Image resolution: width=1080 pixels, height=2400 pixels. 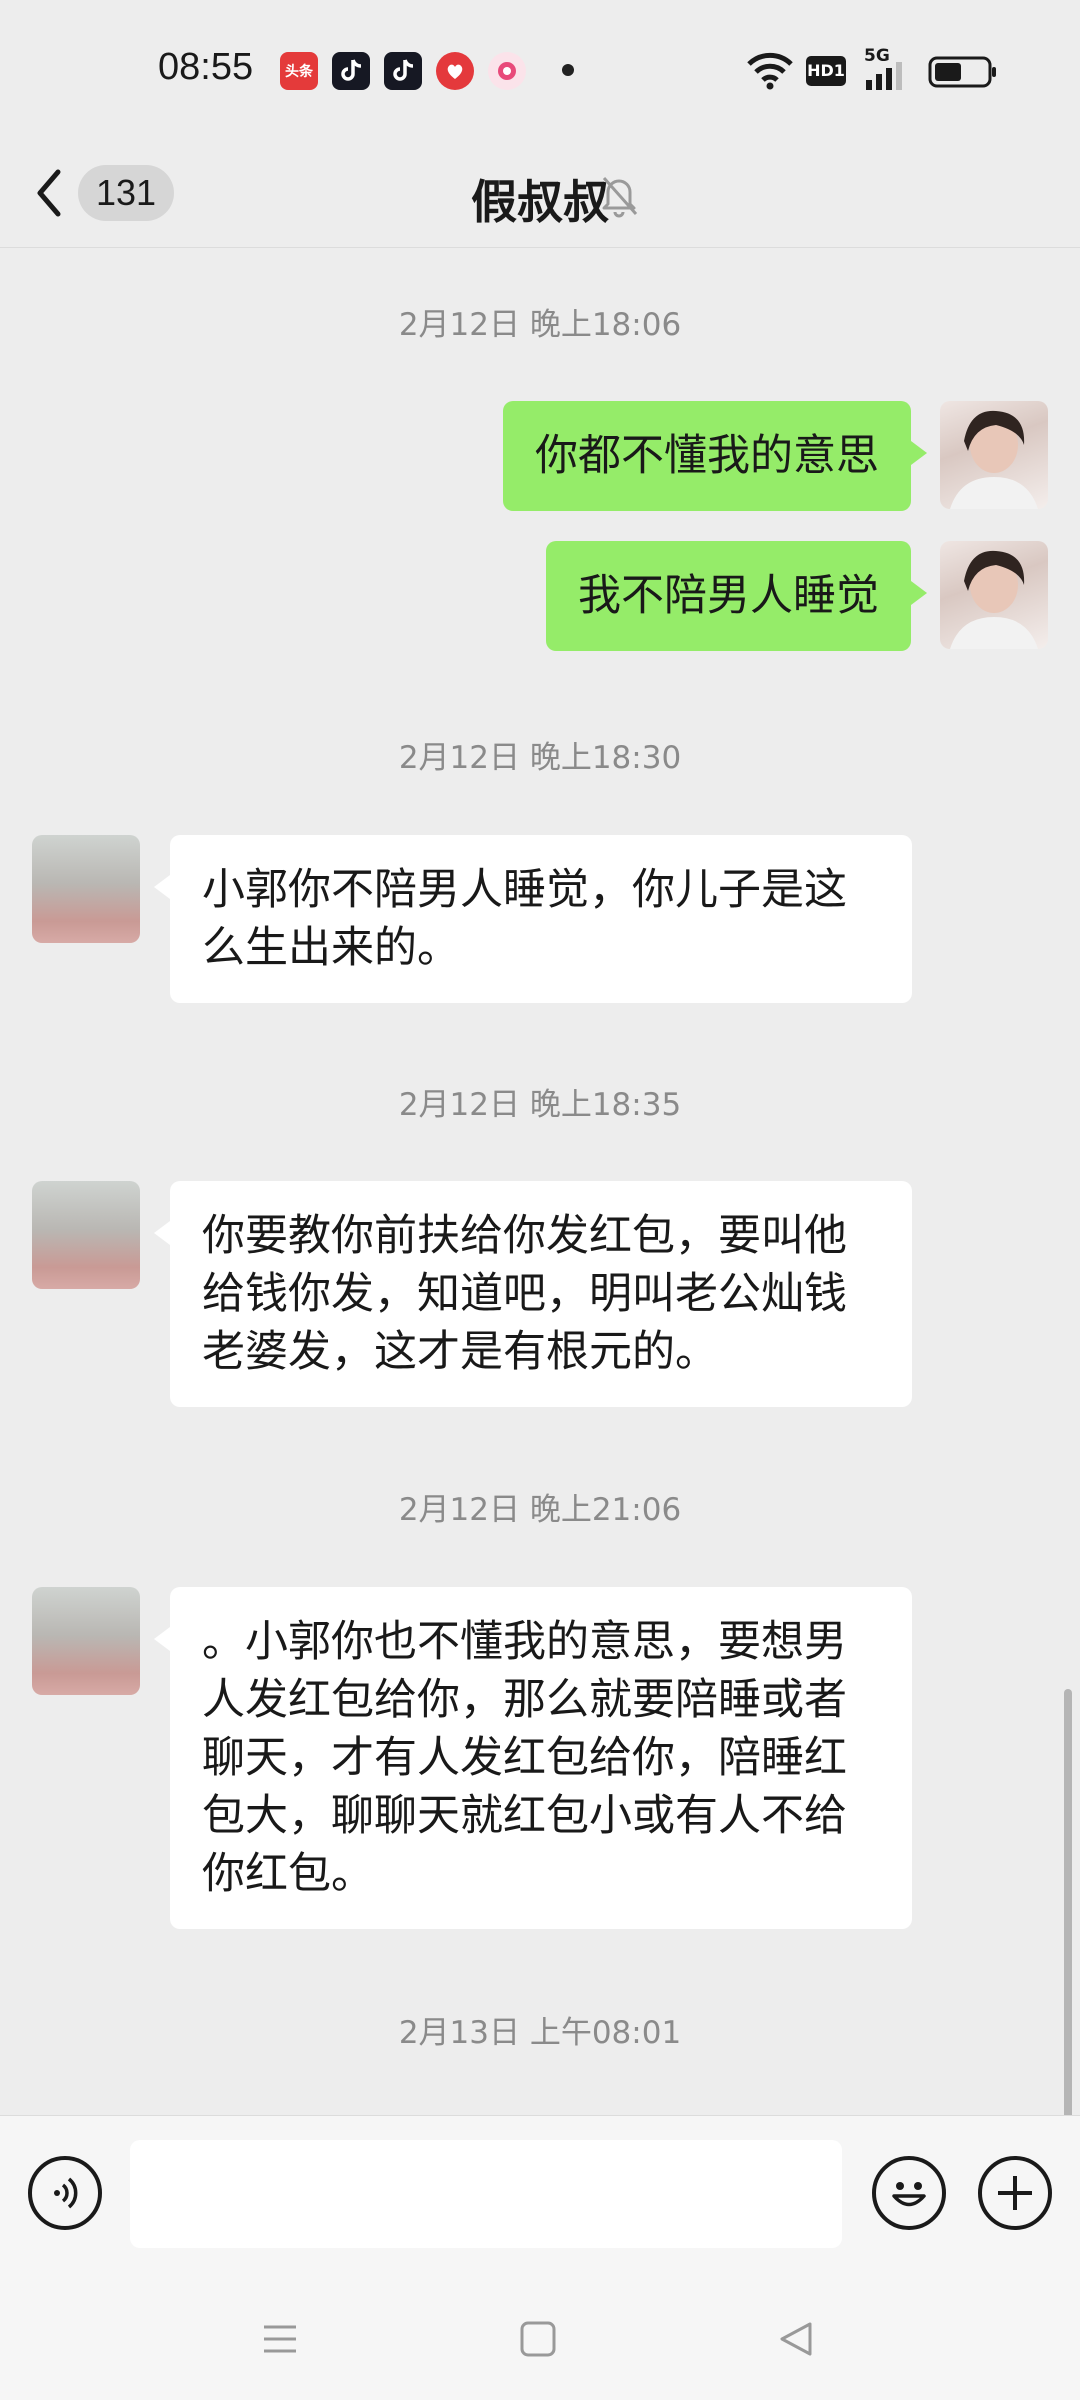 What do you see at coordinates (524, 1294) in the screenshot?
I see `message-text-line: 给钱你发，知道吧，明叫老公灿钱` at bounding box center [524, 1294].